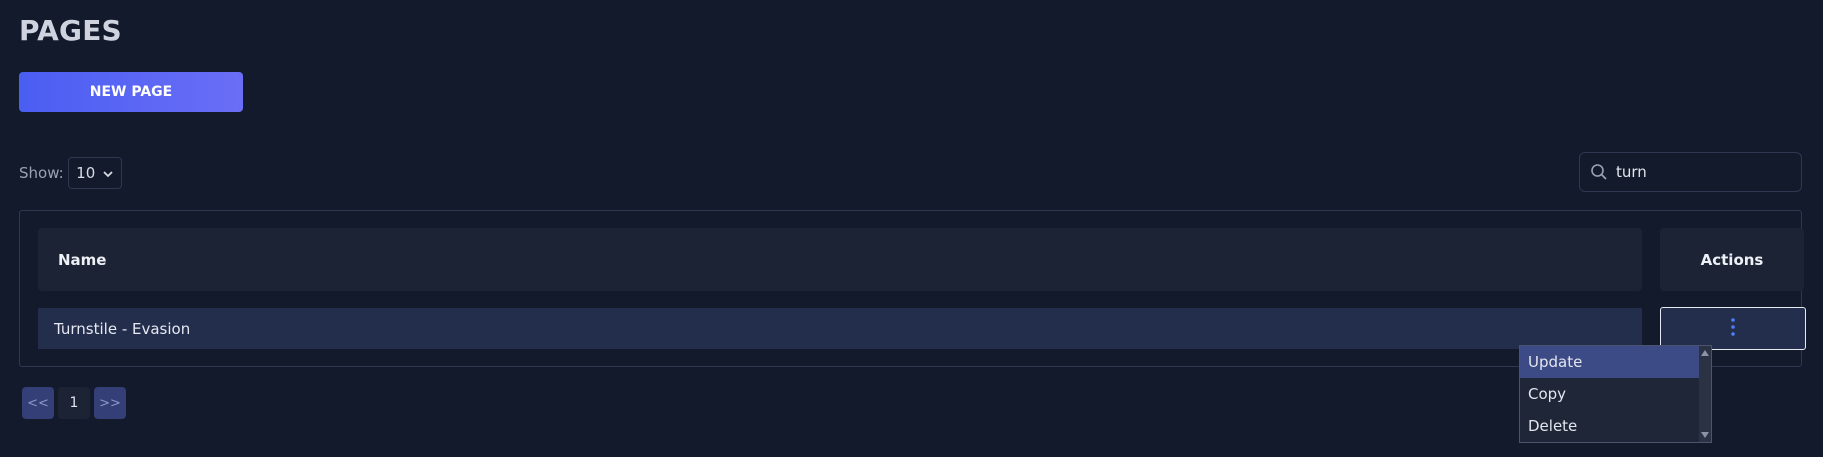  I want to click on column-header-actions: Actions, so click(1732, 259).